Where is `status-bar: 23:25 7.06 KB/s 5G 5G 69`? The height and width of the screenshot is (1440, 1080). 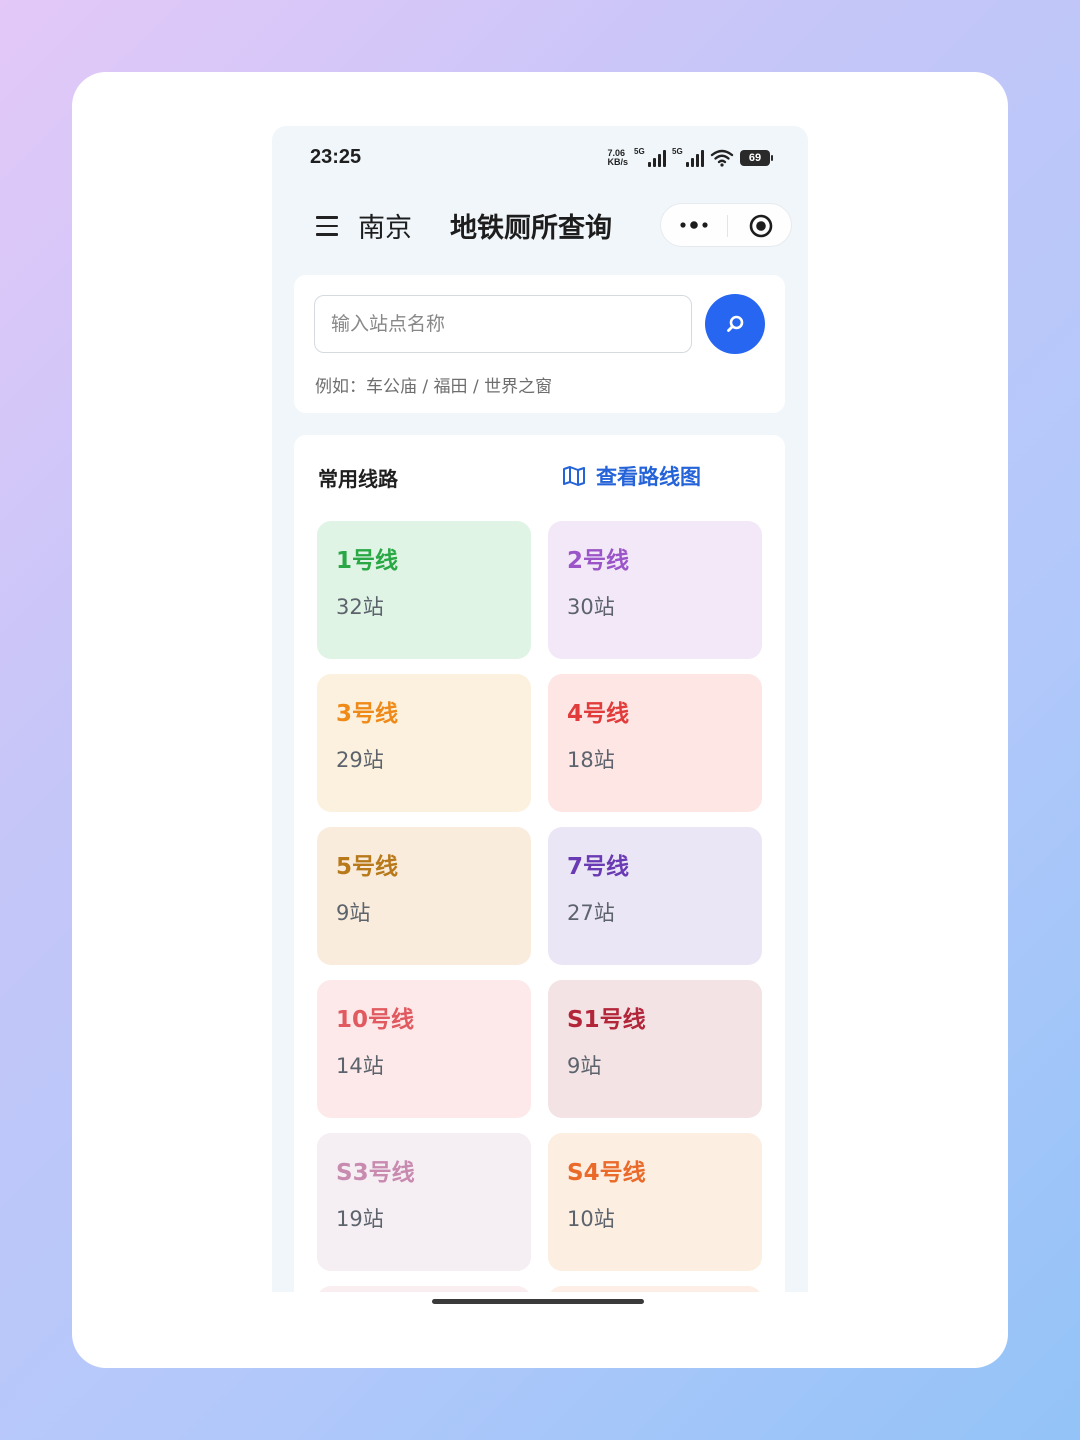
status-bar: 23:25 7.06 KB/s 5G 5G 69 is located at coordinates (540, 158).